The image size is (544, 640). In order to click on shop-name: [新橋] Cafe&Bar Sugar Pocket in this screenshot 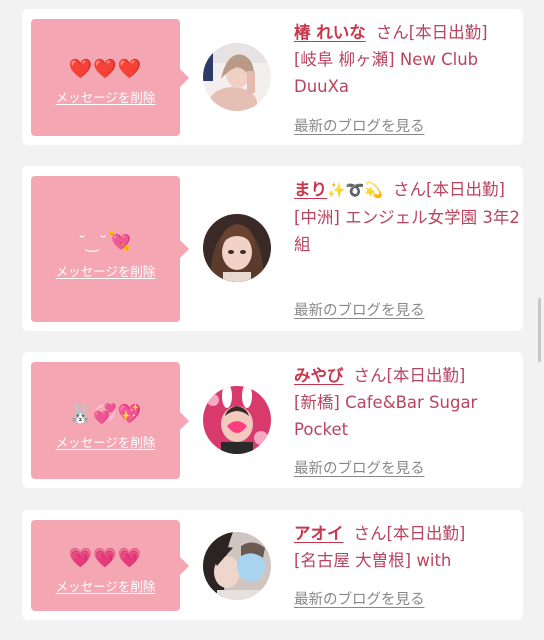, I will do `click(386, 416)`.